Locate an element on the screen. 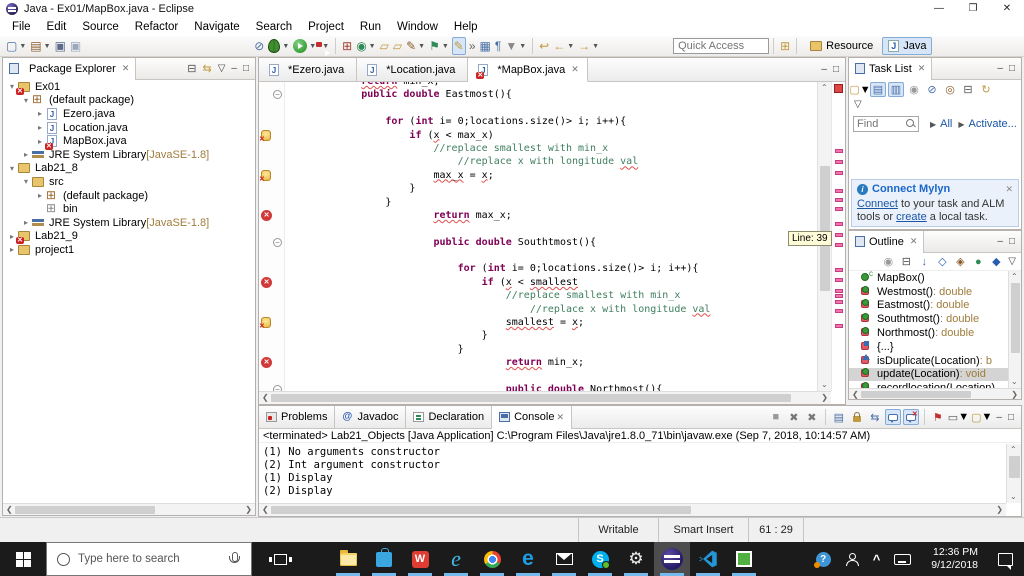 This screenshot has height=576, width=1024. tray-hidden-icons: ^ is located at coordinates (877, 559).